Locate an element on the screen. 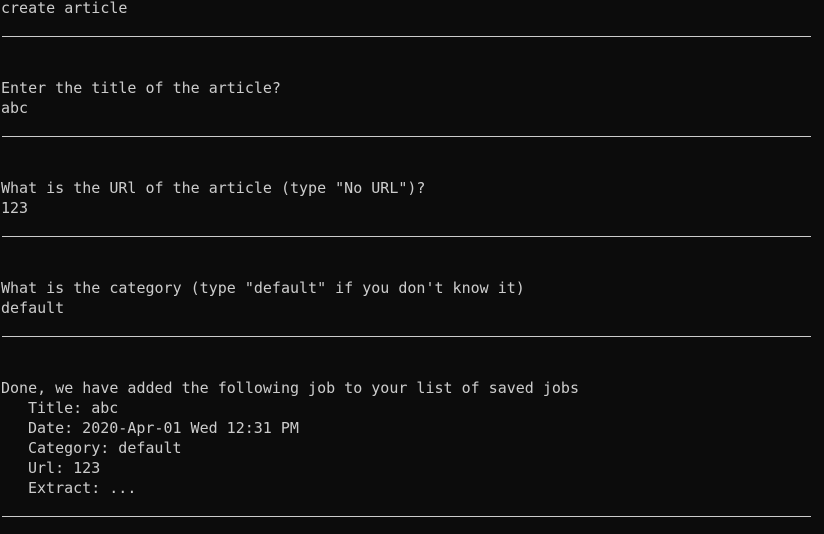 The image size is (824, 534). command-line: create article is located at coordinates (64, 8).